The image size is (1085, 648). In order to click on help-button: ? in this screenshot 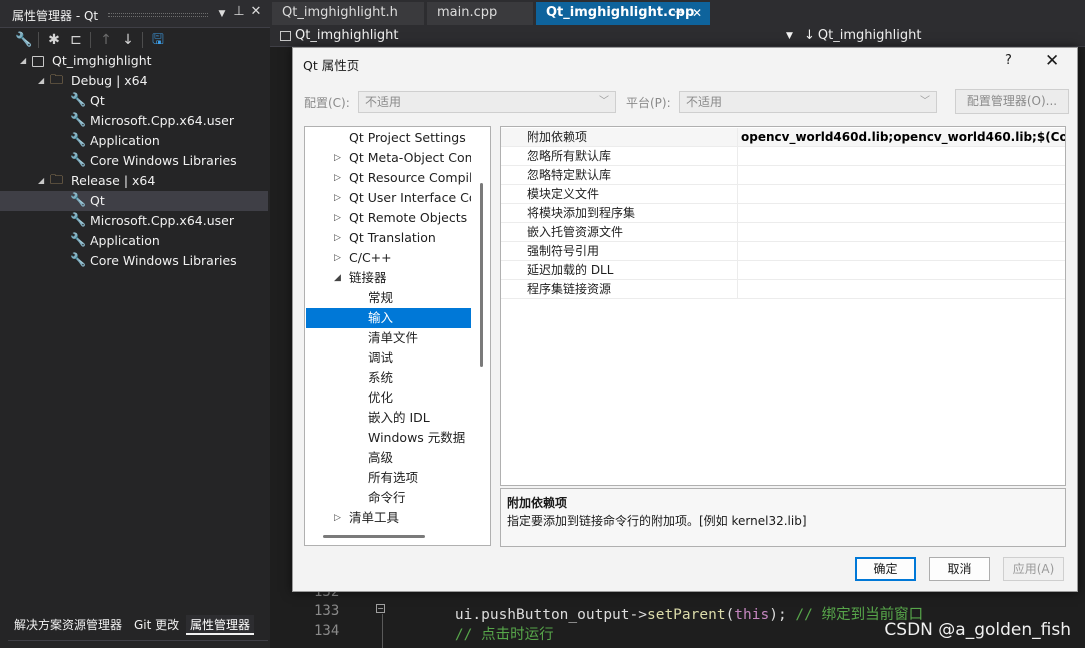, I will do `click(1008, 60)`.